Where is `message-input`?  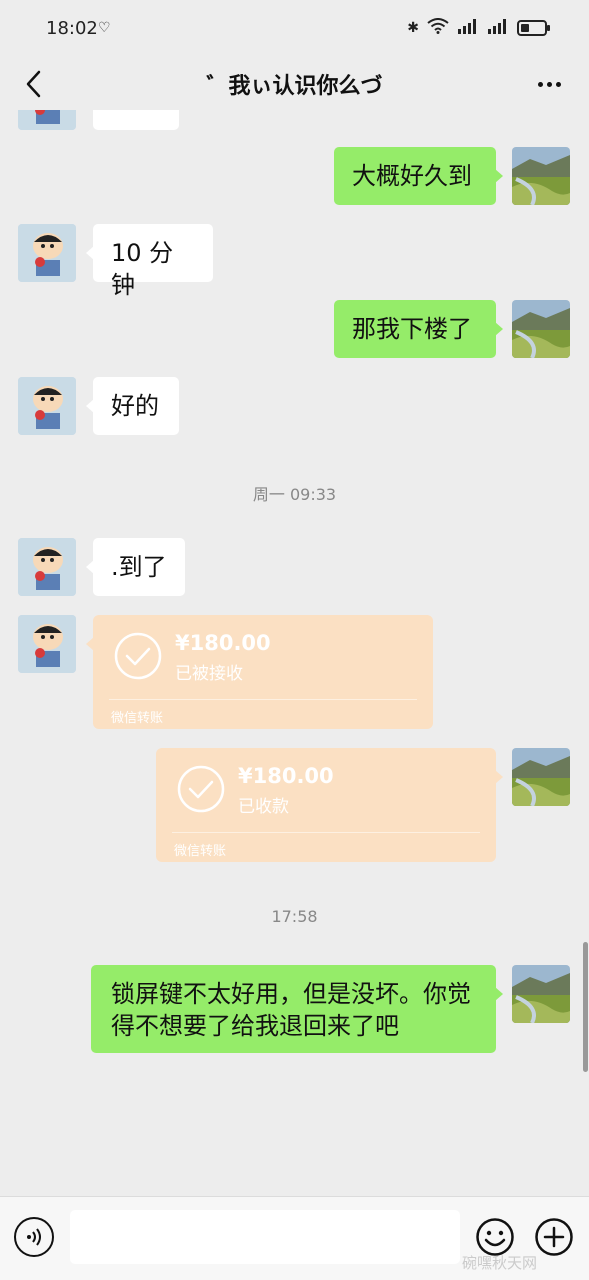
message-input is located at coordinates (265, 1237).